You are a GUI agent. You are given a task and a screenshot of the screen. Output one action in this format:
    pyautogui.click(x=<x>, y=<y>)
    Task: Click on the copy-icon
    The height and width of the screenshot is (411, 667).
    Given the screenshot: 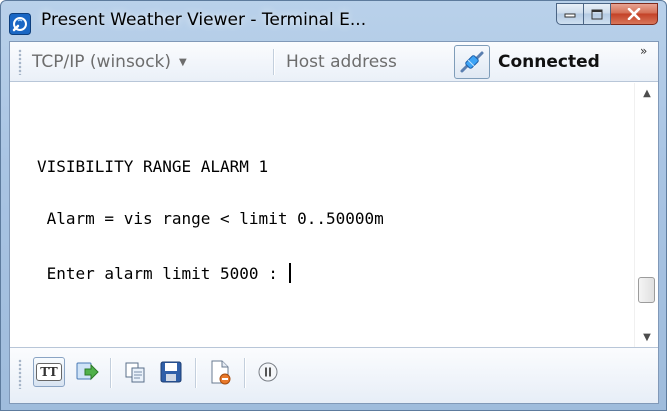 What is the action you would take?
    pyautogui.click(x=135, y=372)
    